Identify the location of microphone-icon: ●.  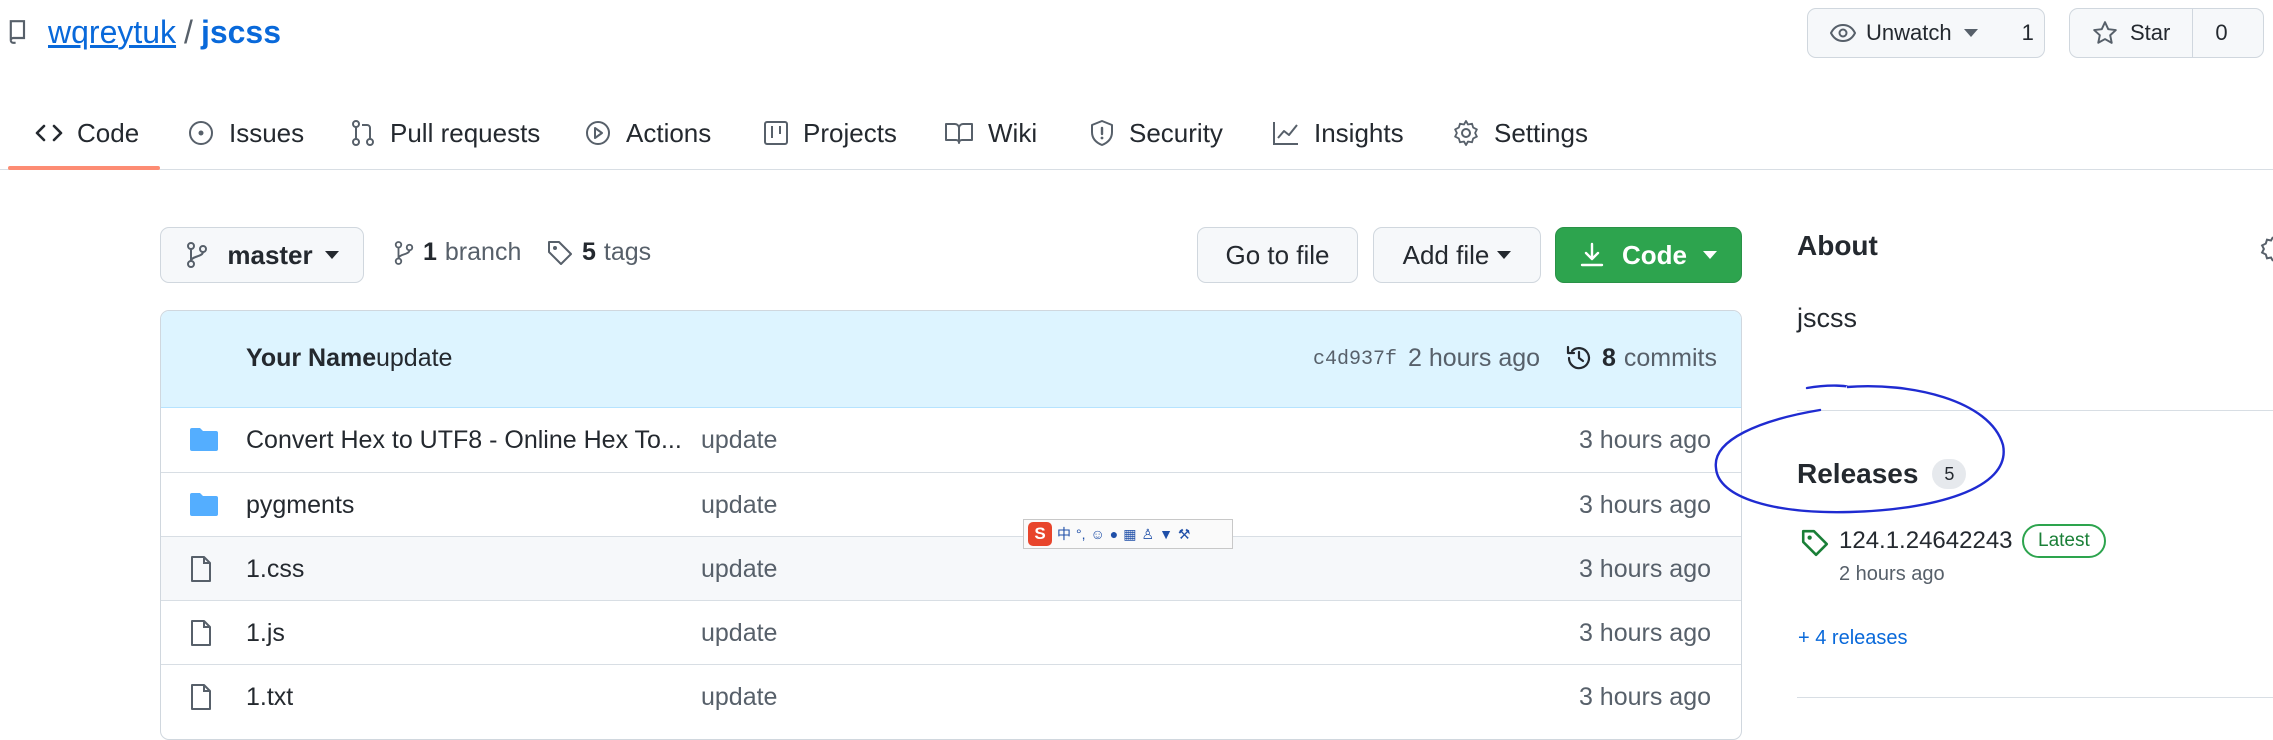
(1114, 534).